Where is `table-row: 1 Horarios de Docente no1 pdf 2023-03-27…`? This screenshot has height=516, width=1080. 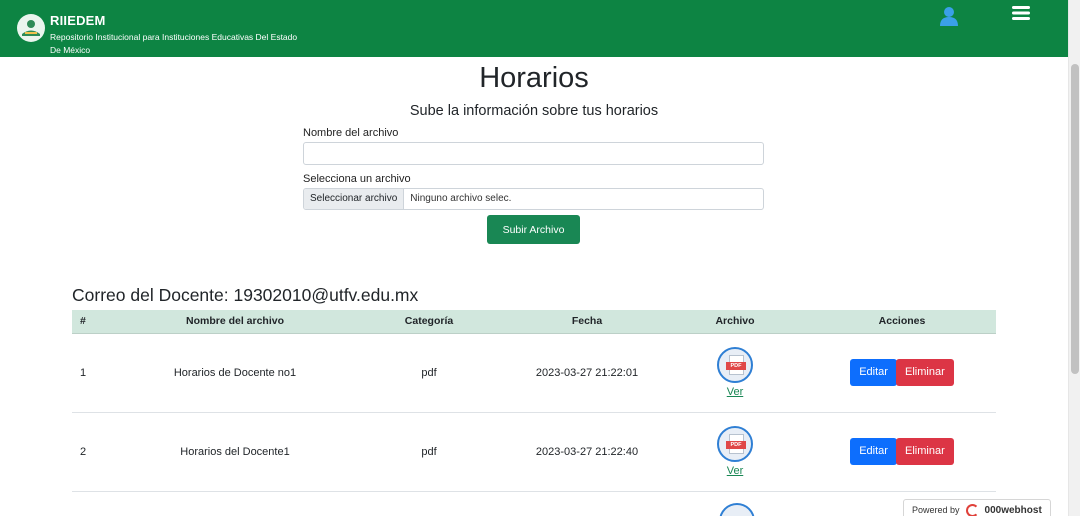 table-row: 1 Horarios de Docente no1 pdf 2023-03-27… is located at coordinates (534, 373).